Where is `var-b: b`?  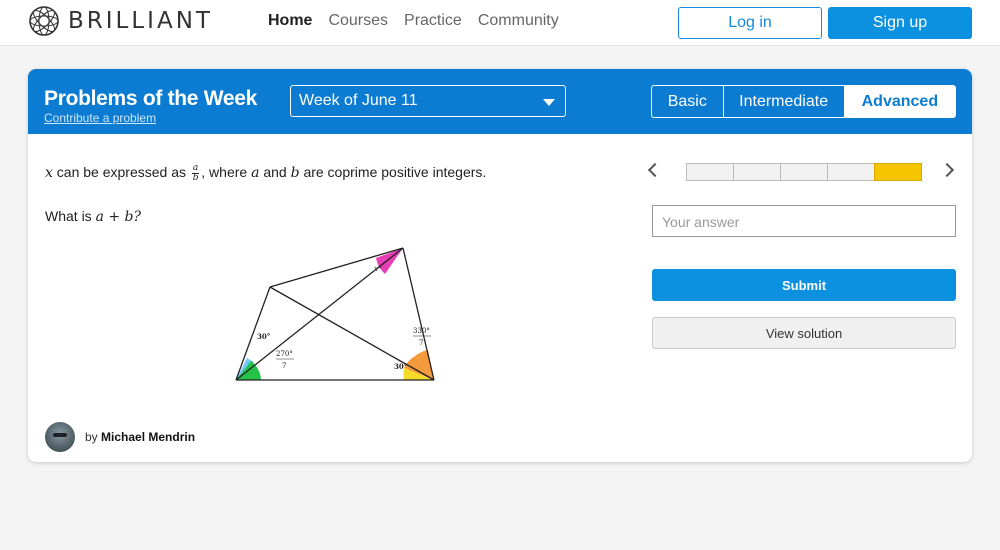
var-b: b is located at coordinates (295, 173).